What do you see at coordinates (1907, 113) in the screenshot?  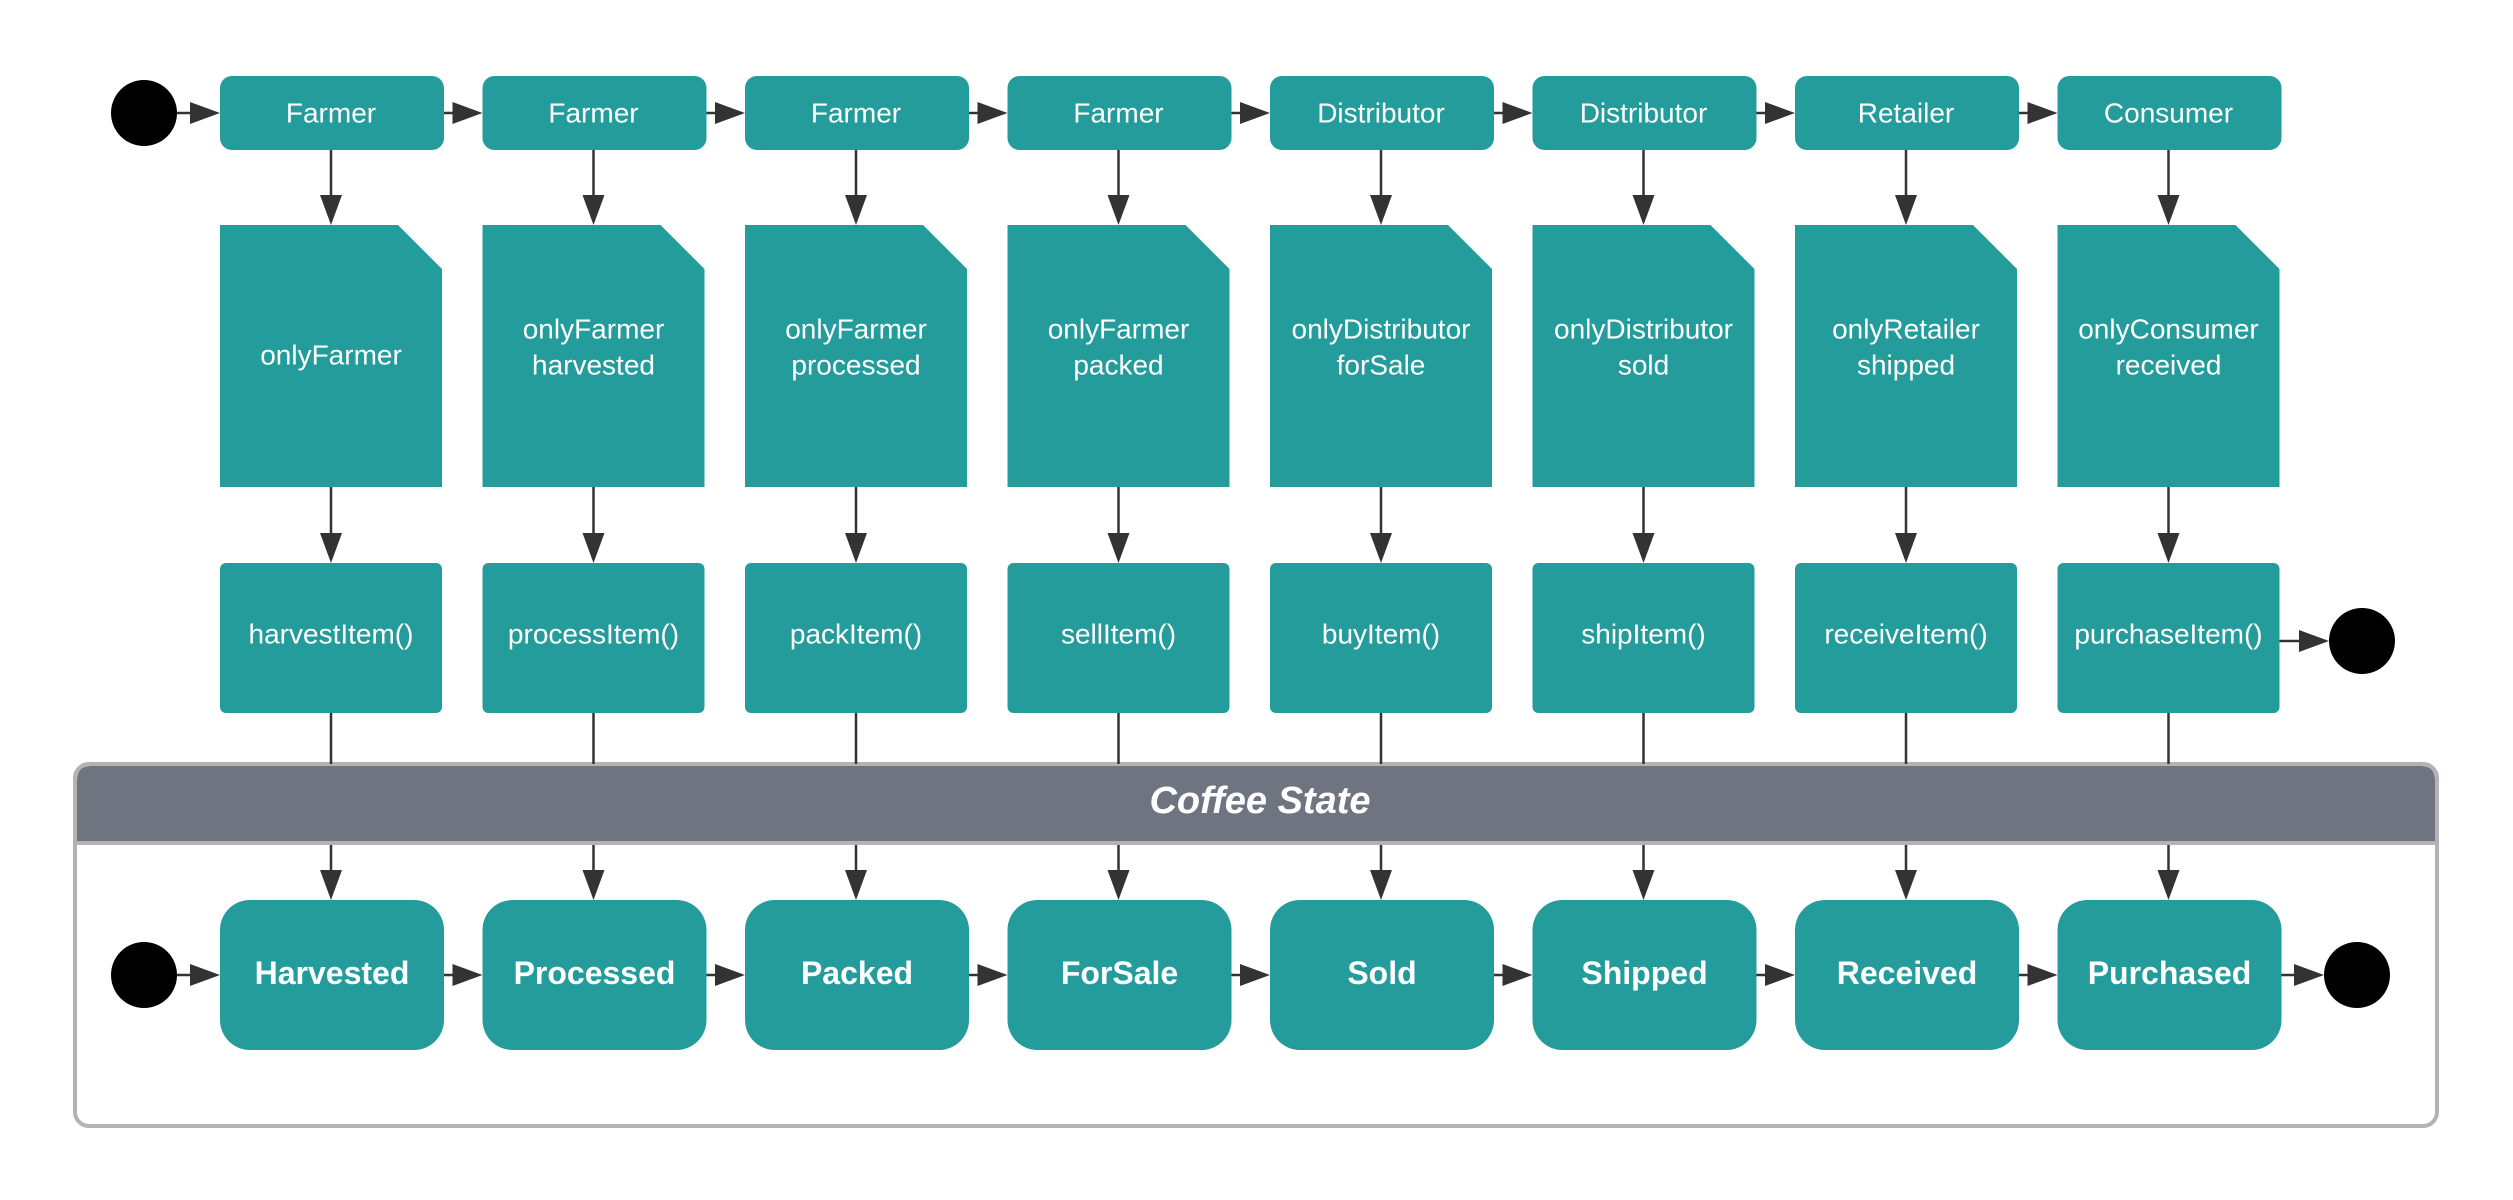 I see `role-node: Retailer` at bounding box center [1907, 113].